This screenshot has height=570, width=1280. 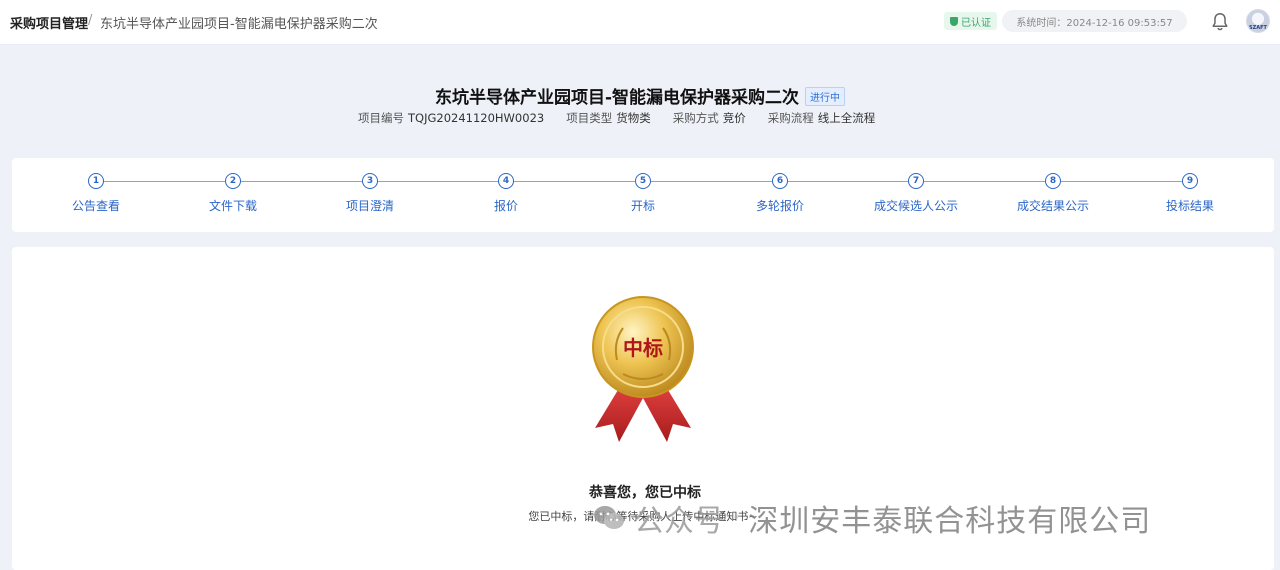 What do you see at coordinates (1220, 22) in the screenshot?
I see `bell-icon` at bounding box center [1220, 22].